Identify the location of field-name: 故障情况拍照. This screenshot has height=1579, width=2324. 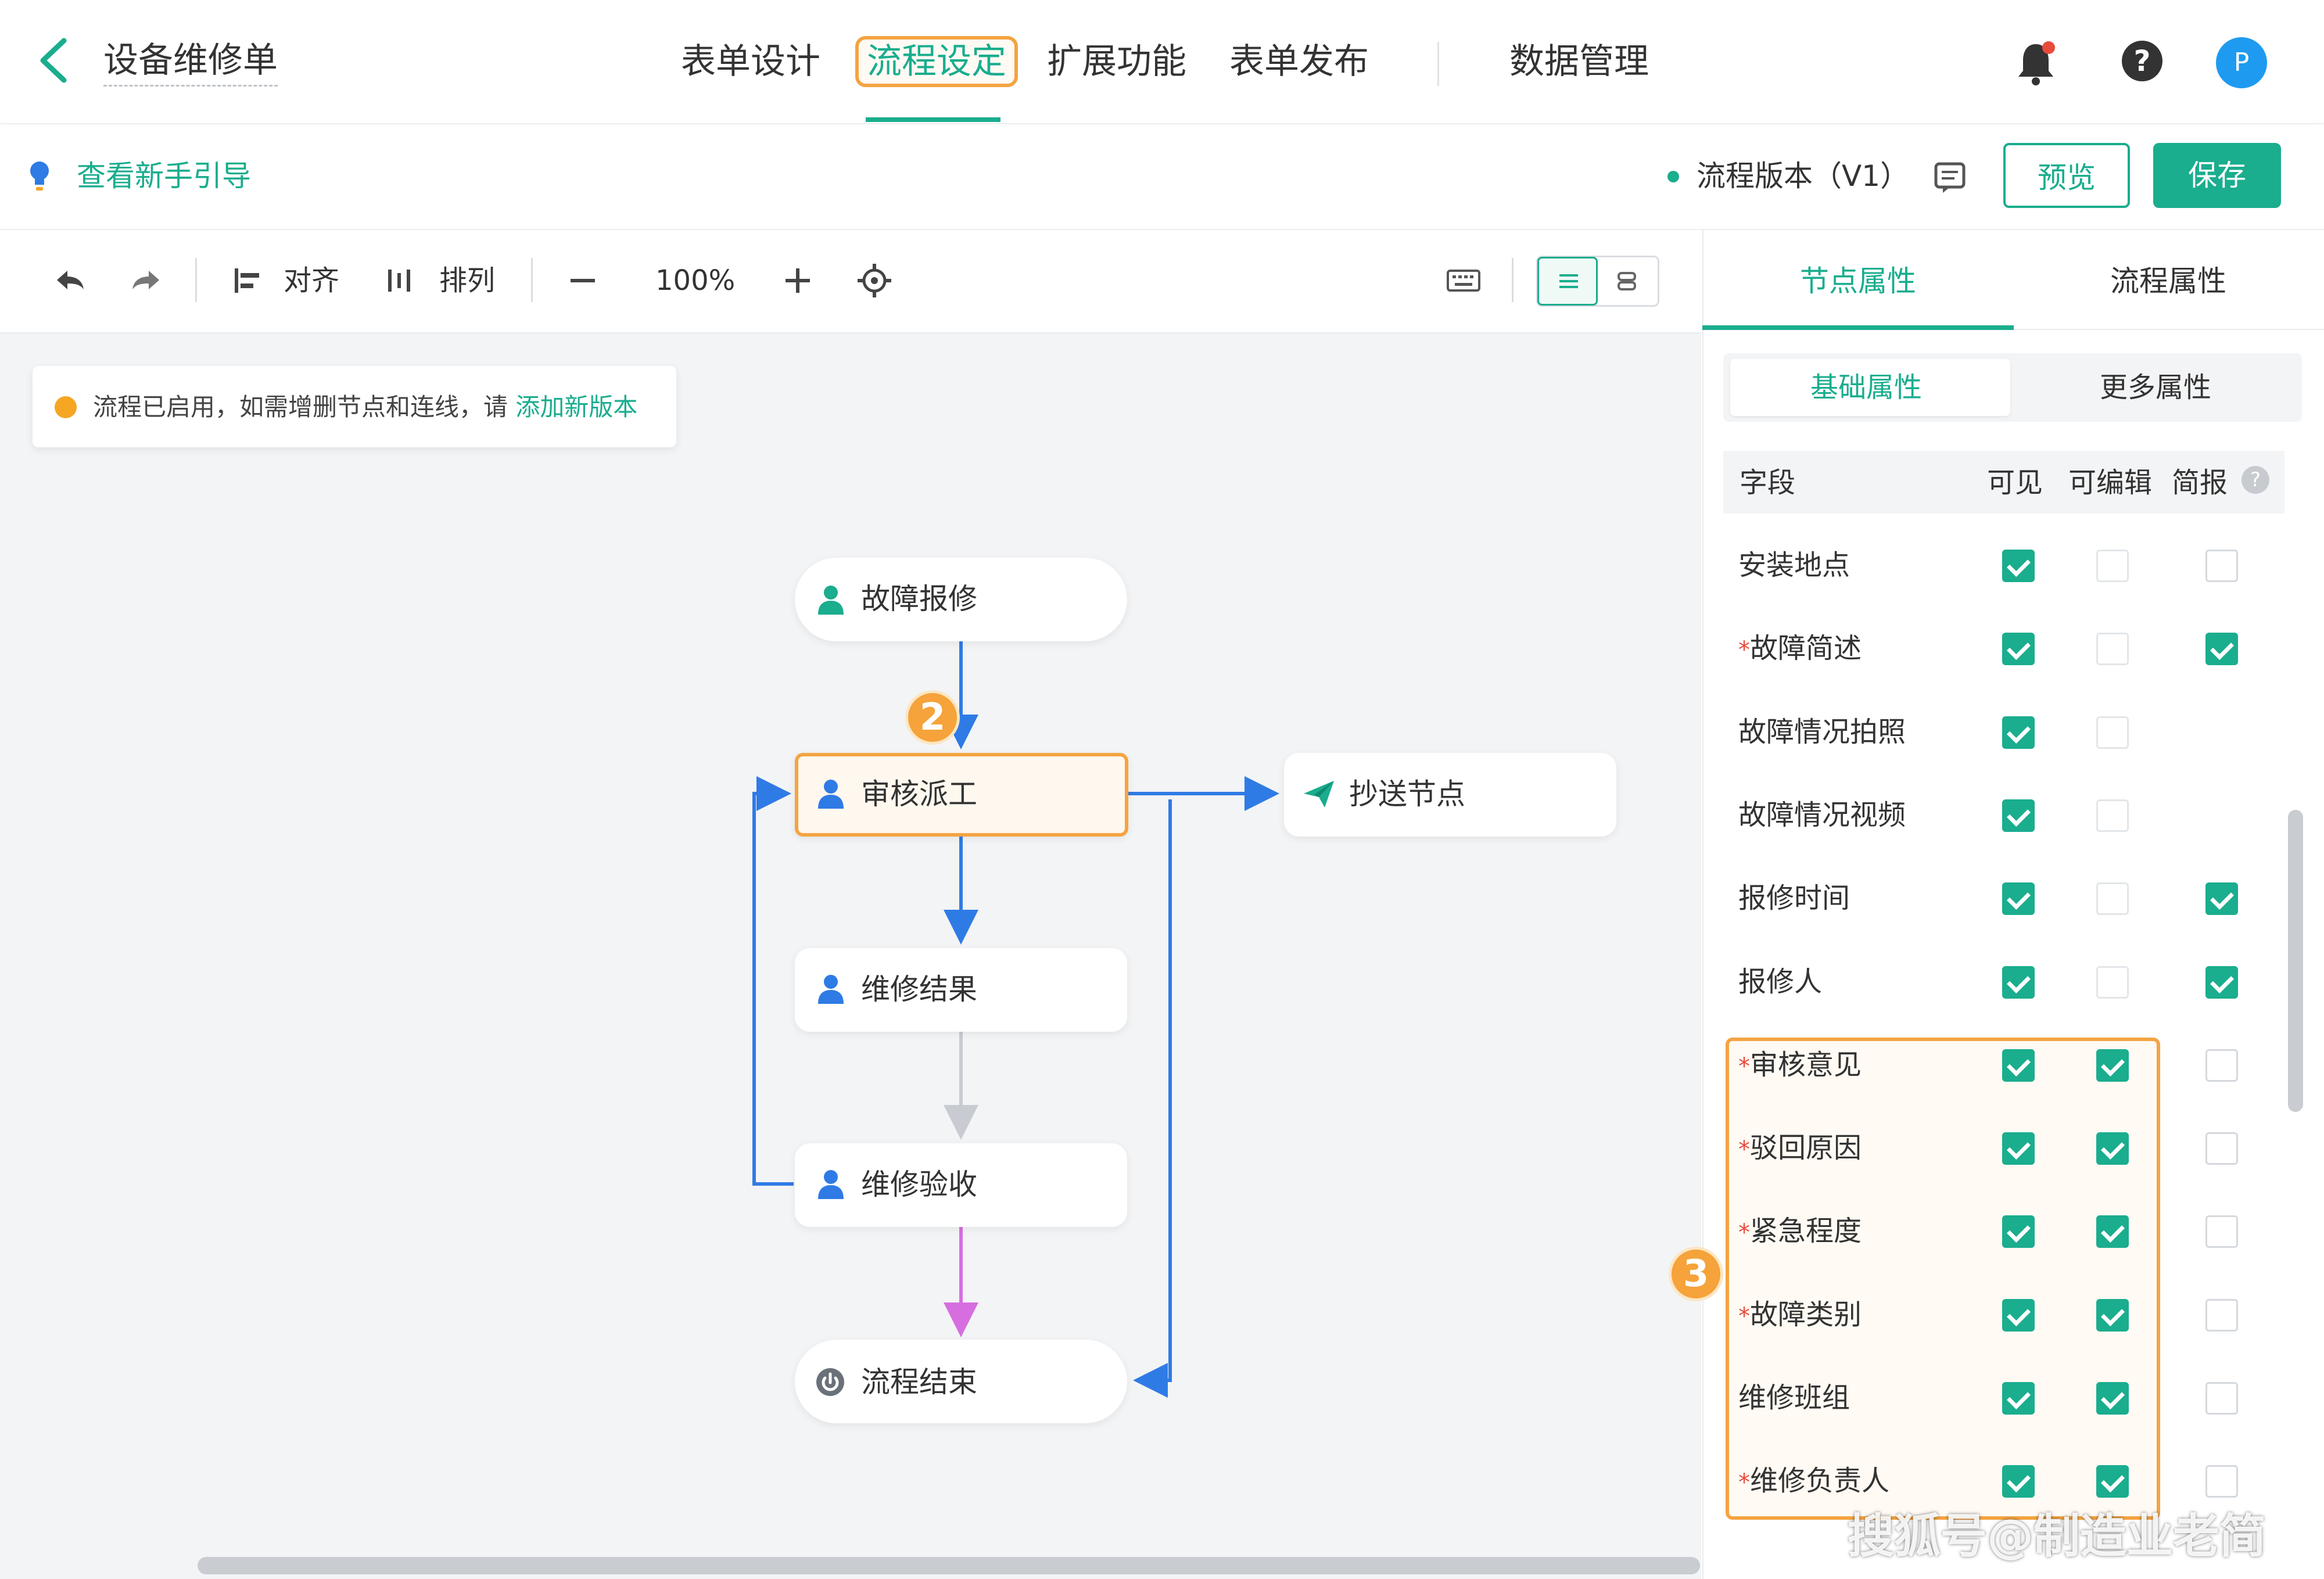
(1822, 732).